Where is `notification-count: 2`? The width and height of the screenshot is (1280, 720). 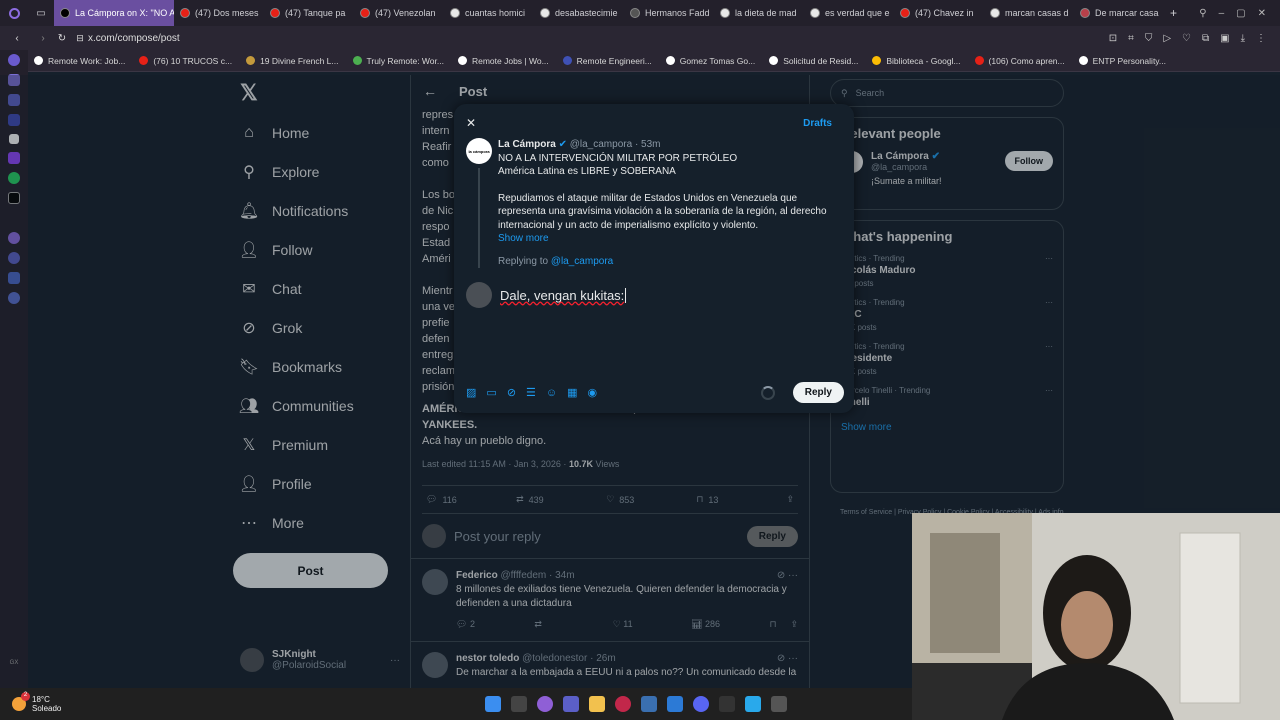 notification-count: 2 is located at coordinates (25, 696).